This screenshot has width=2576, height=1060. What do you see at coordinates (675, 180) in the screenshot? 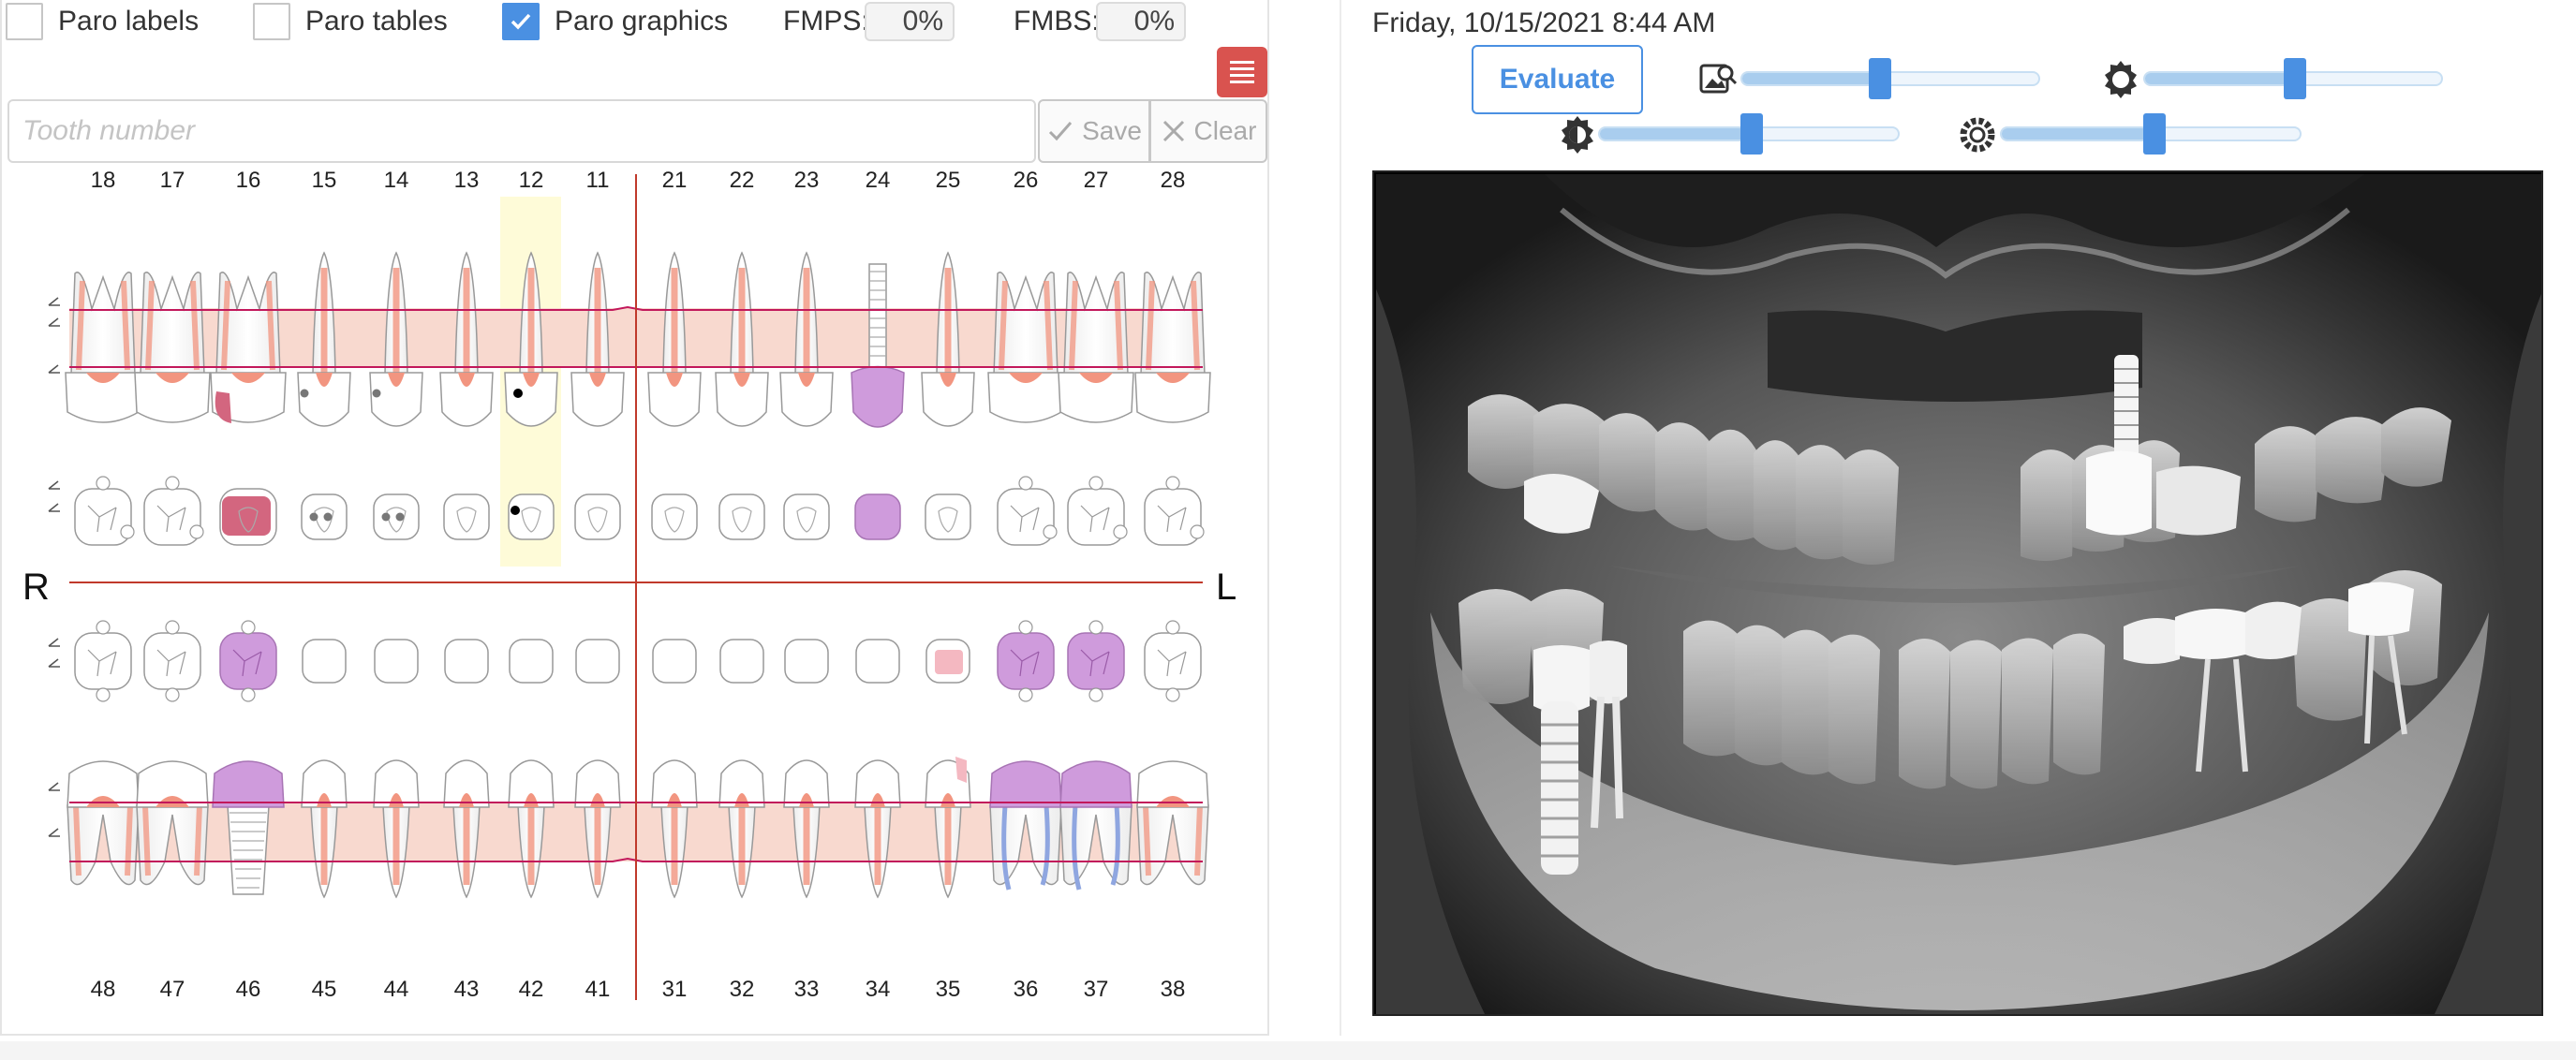
I see `tooth-number-21: 21` at bounding box center [675, 180].